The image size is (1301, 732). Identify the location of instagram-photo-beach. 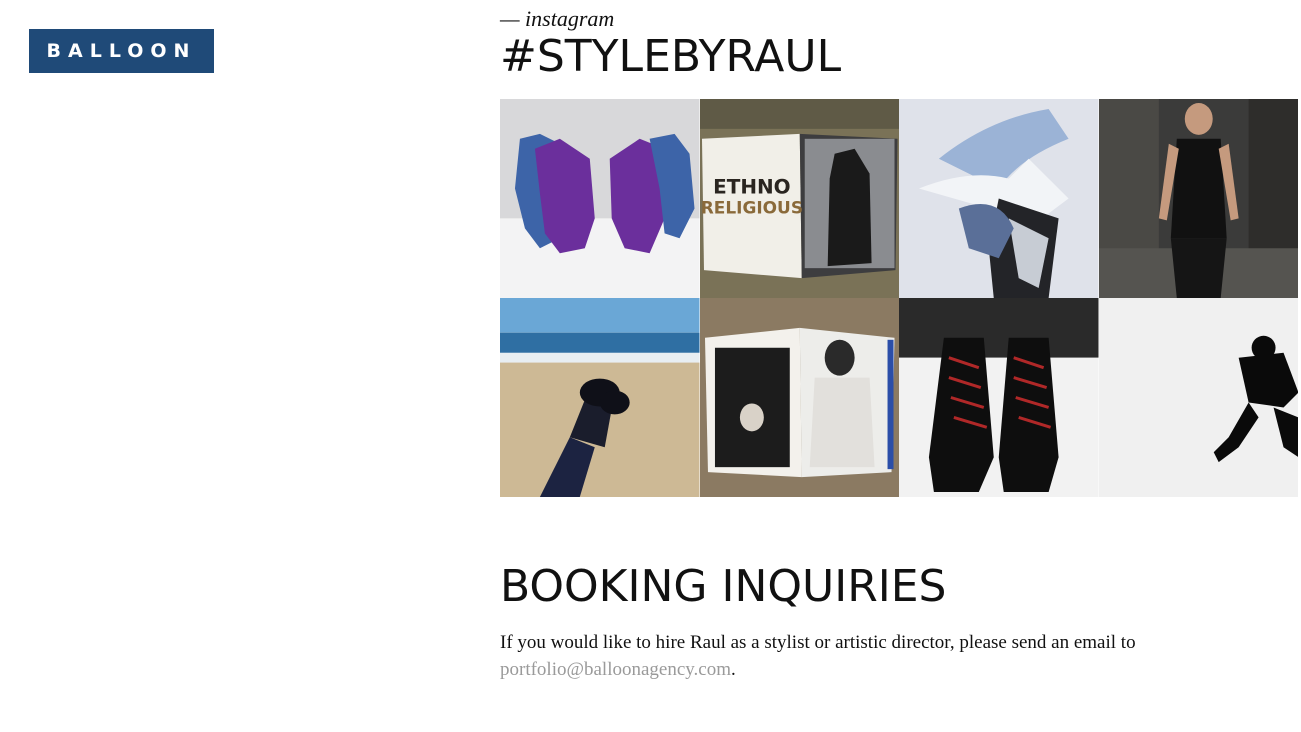
(600, 397).